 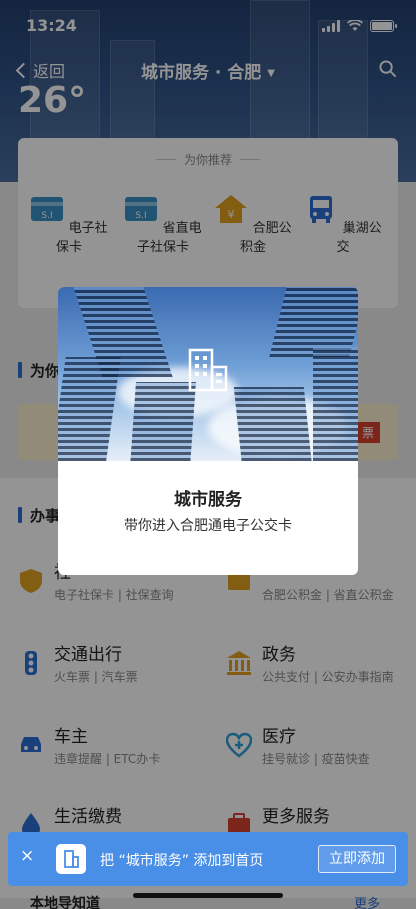 I want to click on close-icon: ×, so click(x=27, y=856).